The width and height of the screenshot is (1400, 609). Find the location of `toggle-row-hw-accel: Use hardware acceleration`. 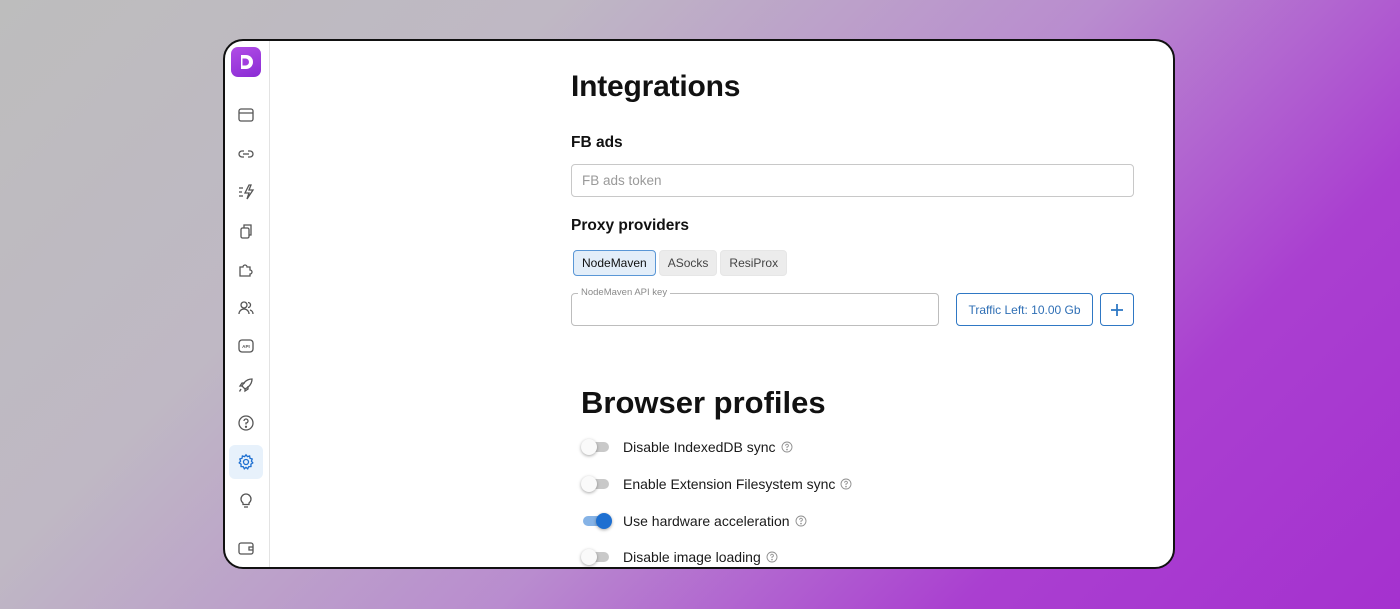

toggle-row-hw-accel: Use hardware acceleration is located at coordinates (694, 521).